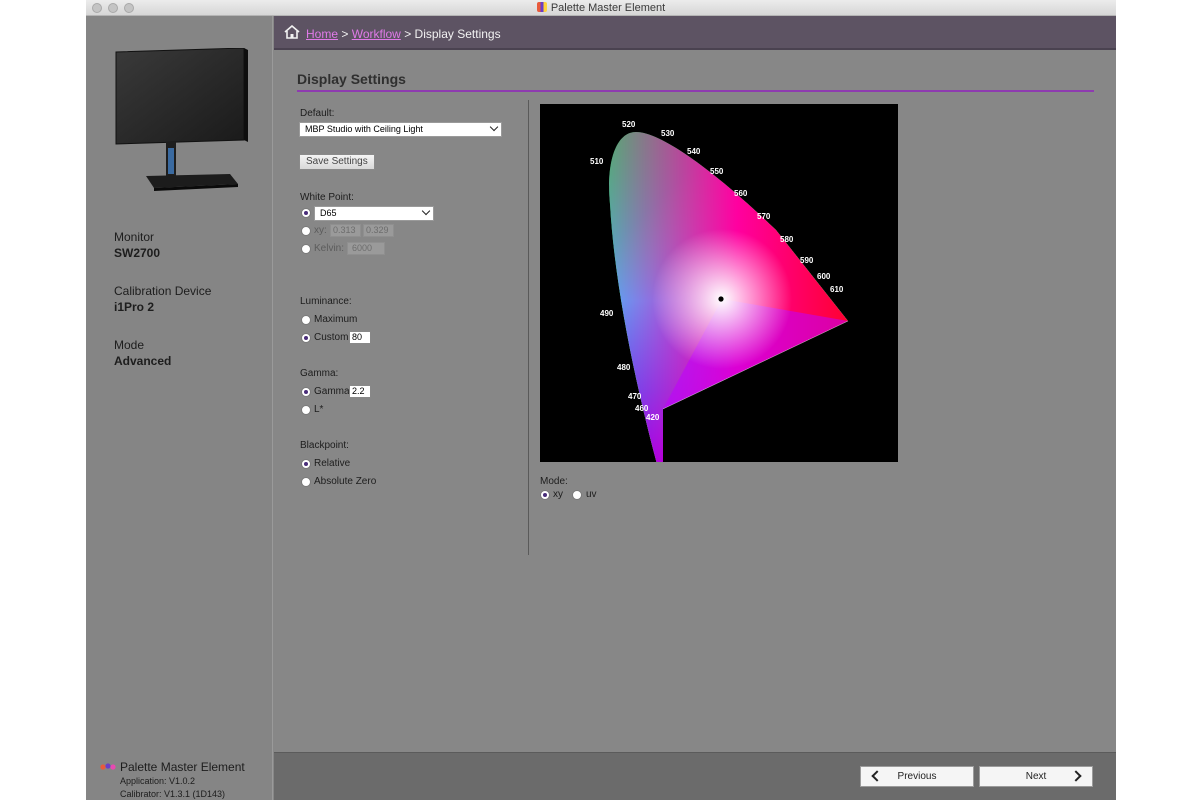 This screenshot has width=1200, height=800. Describe the element at coordinates (360, 337) in the screenshot. I see `luminance-custom-field: 80` at that location.